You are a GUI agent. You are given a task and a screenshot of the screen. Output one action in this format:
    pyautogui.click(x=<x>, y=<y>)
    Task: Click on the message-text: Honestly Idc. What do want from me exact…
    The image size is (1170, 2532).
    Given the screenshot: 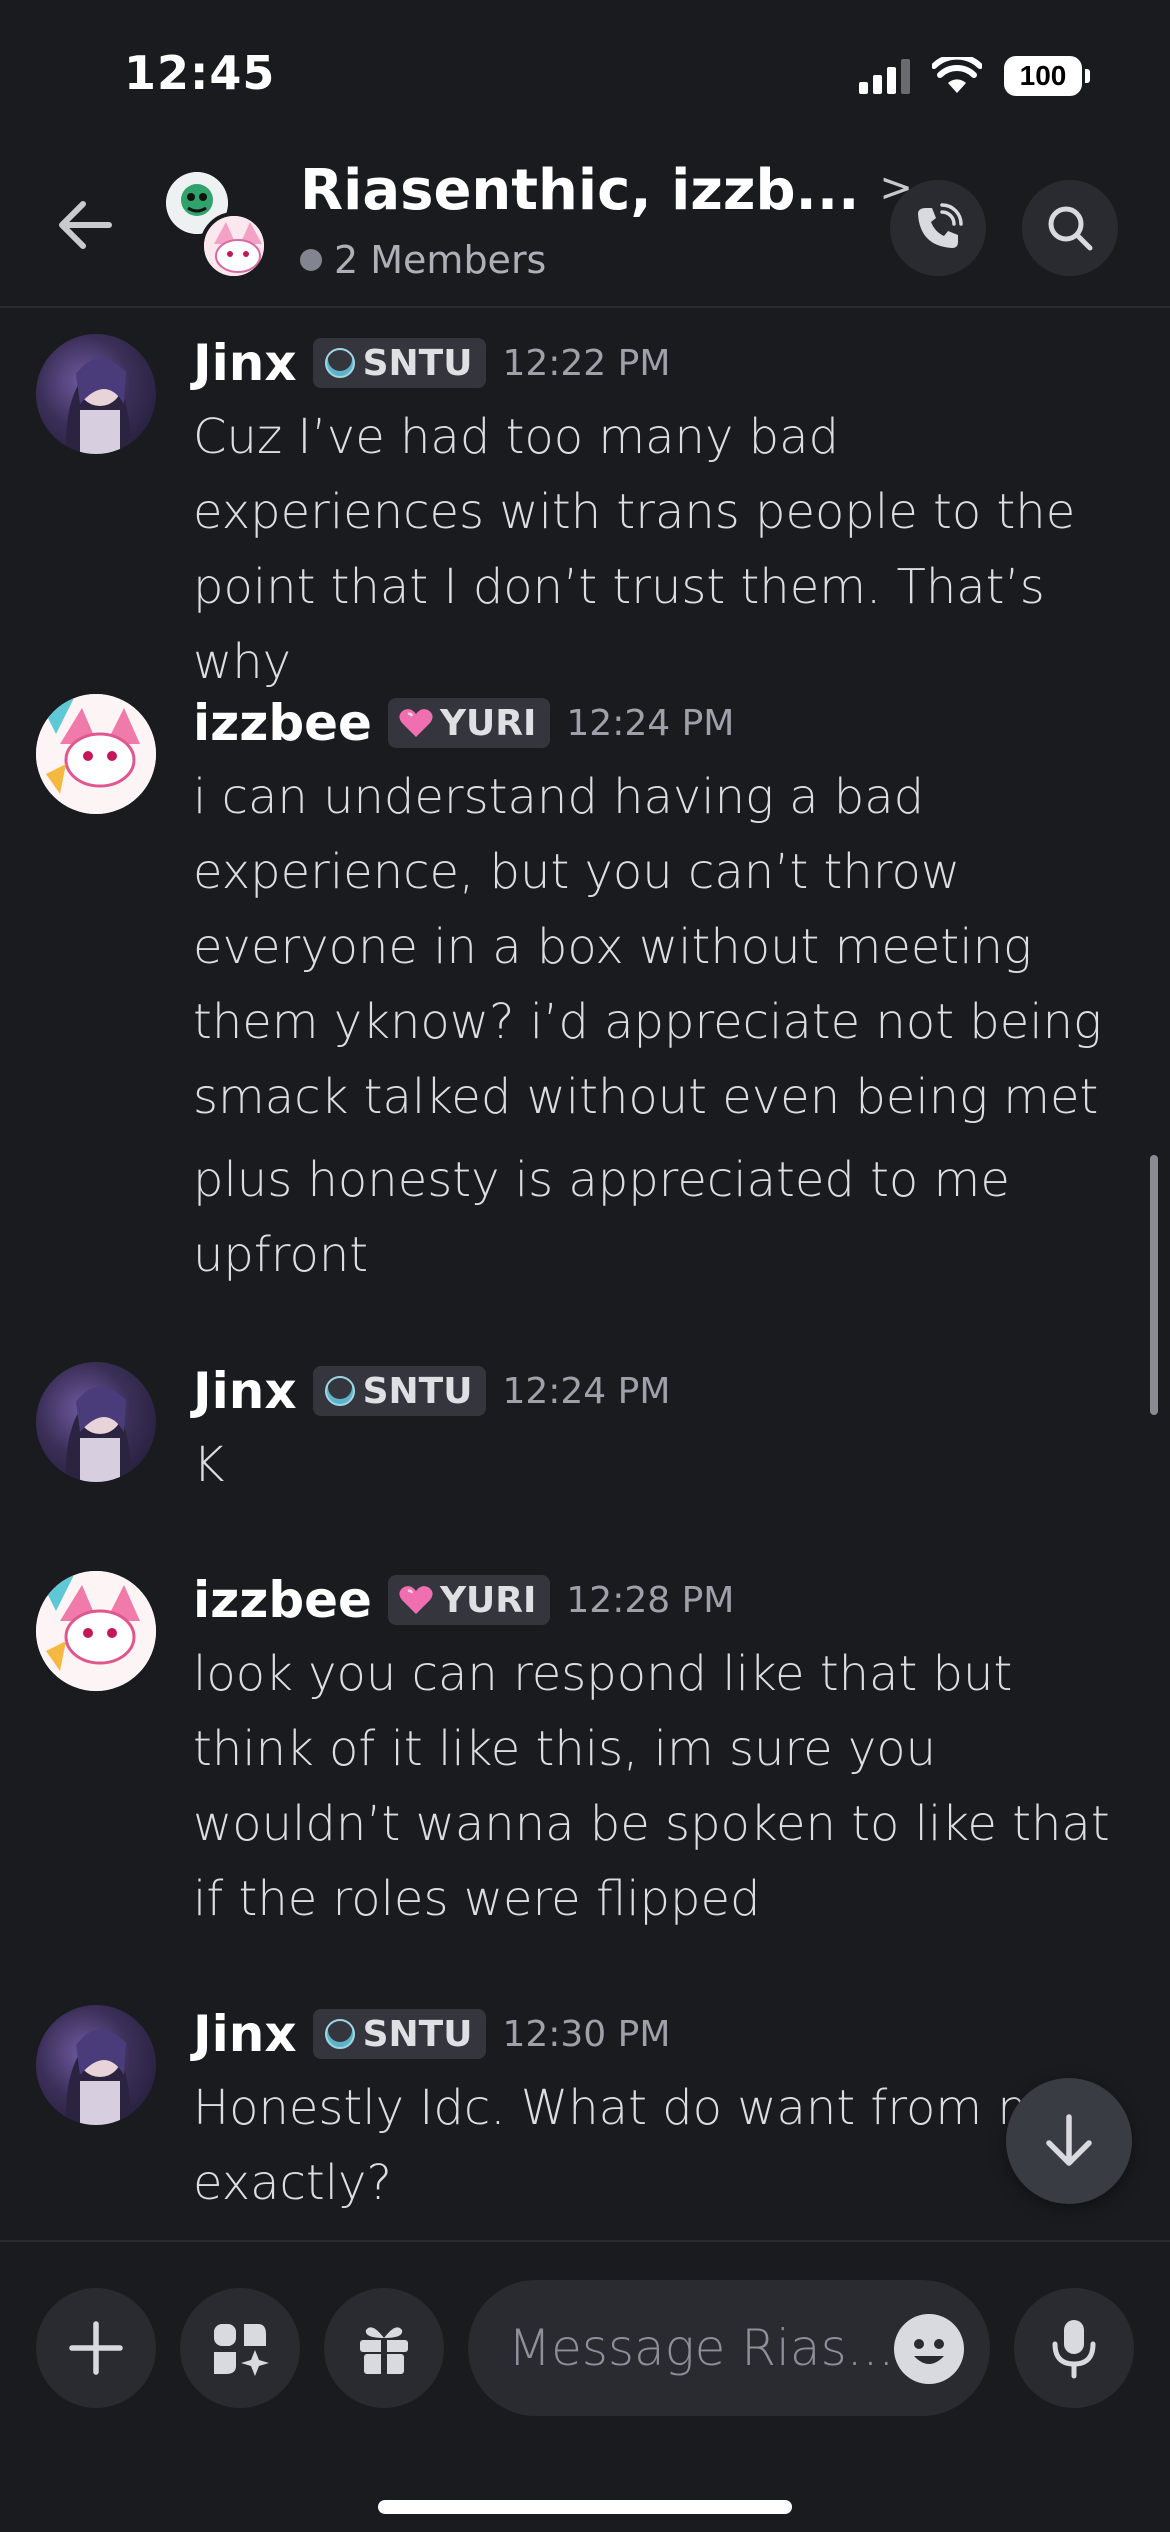 What is the action you would take?
    pyautogui.click(x=633, y=2145)
    